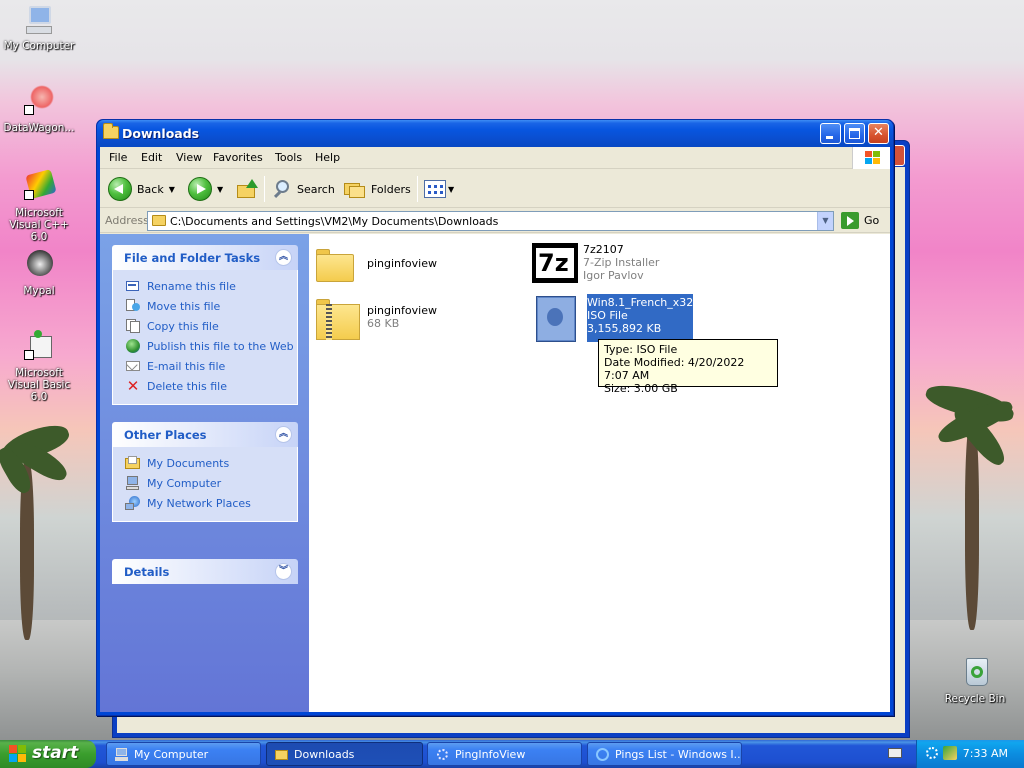 The height and width of the screenshot is (768, 1024). I want to click on file-item-zip: pinginfoview 68 KB, so click(375, 318).